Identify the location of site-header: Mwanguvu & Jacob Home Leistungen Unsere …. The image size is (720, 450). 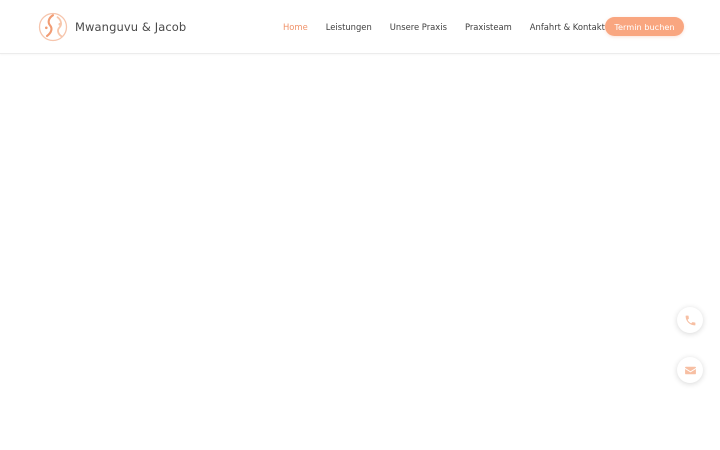
(360, 27).